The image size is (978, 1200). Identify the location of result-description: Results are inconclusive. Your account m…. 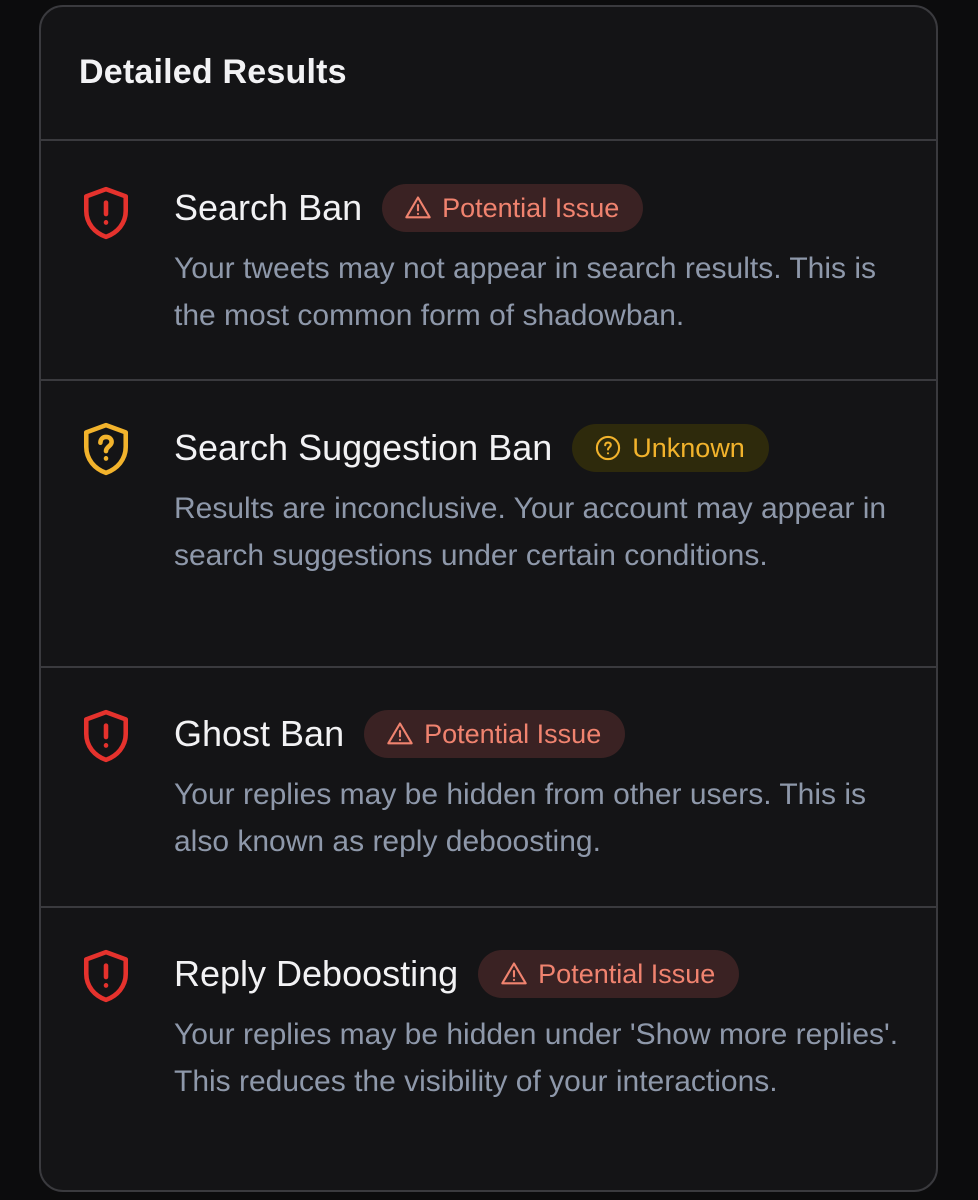
(530, 532).